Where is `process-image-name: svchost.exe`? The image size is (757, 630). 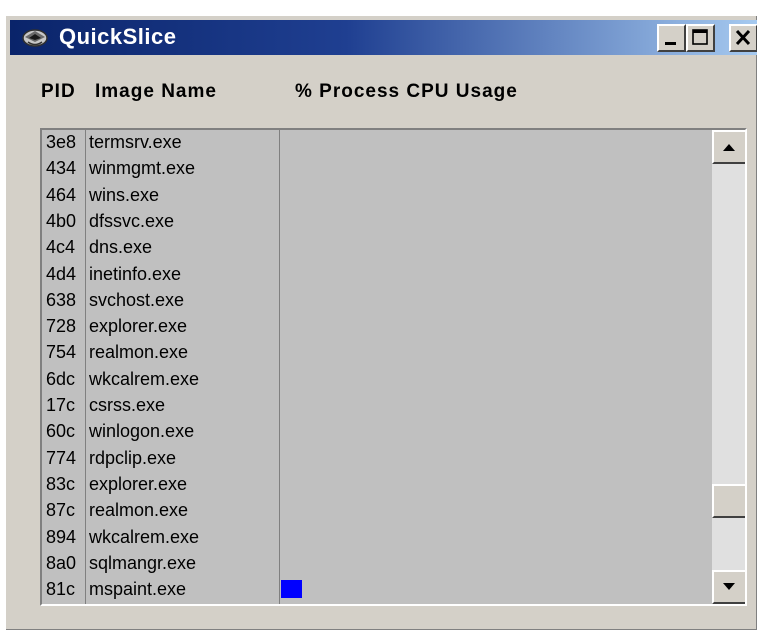
process-image-name: svchost.exe is located at coordinates (137, 299).